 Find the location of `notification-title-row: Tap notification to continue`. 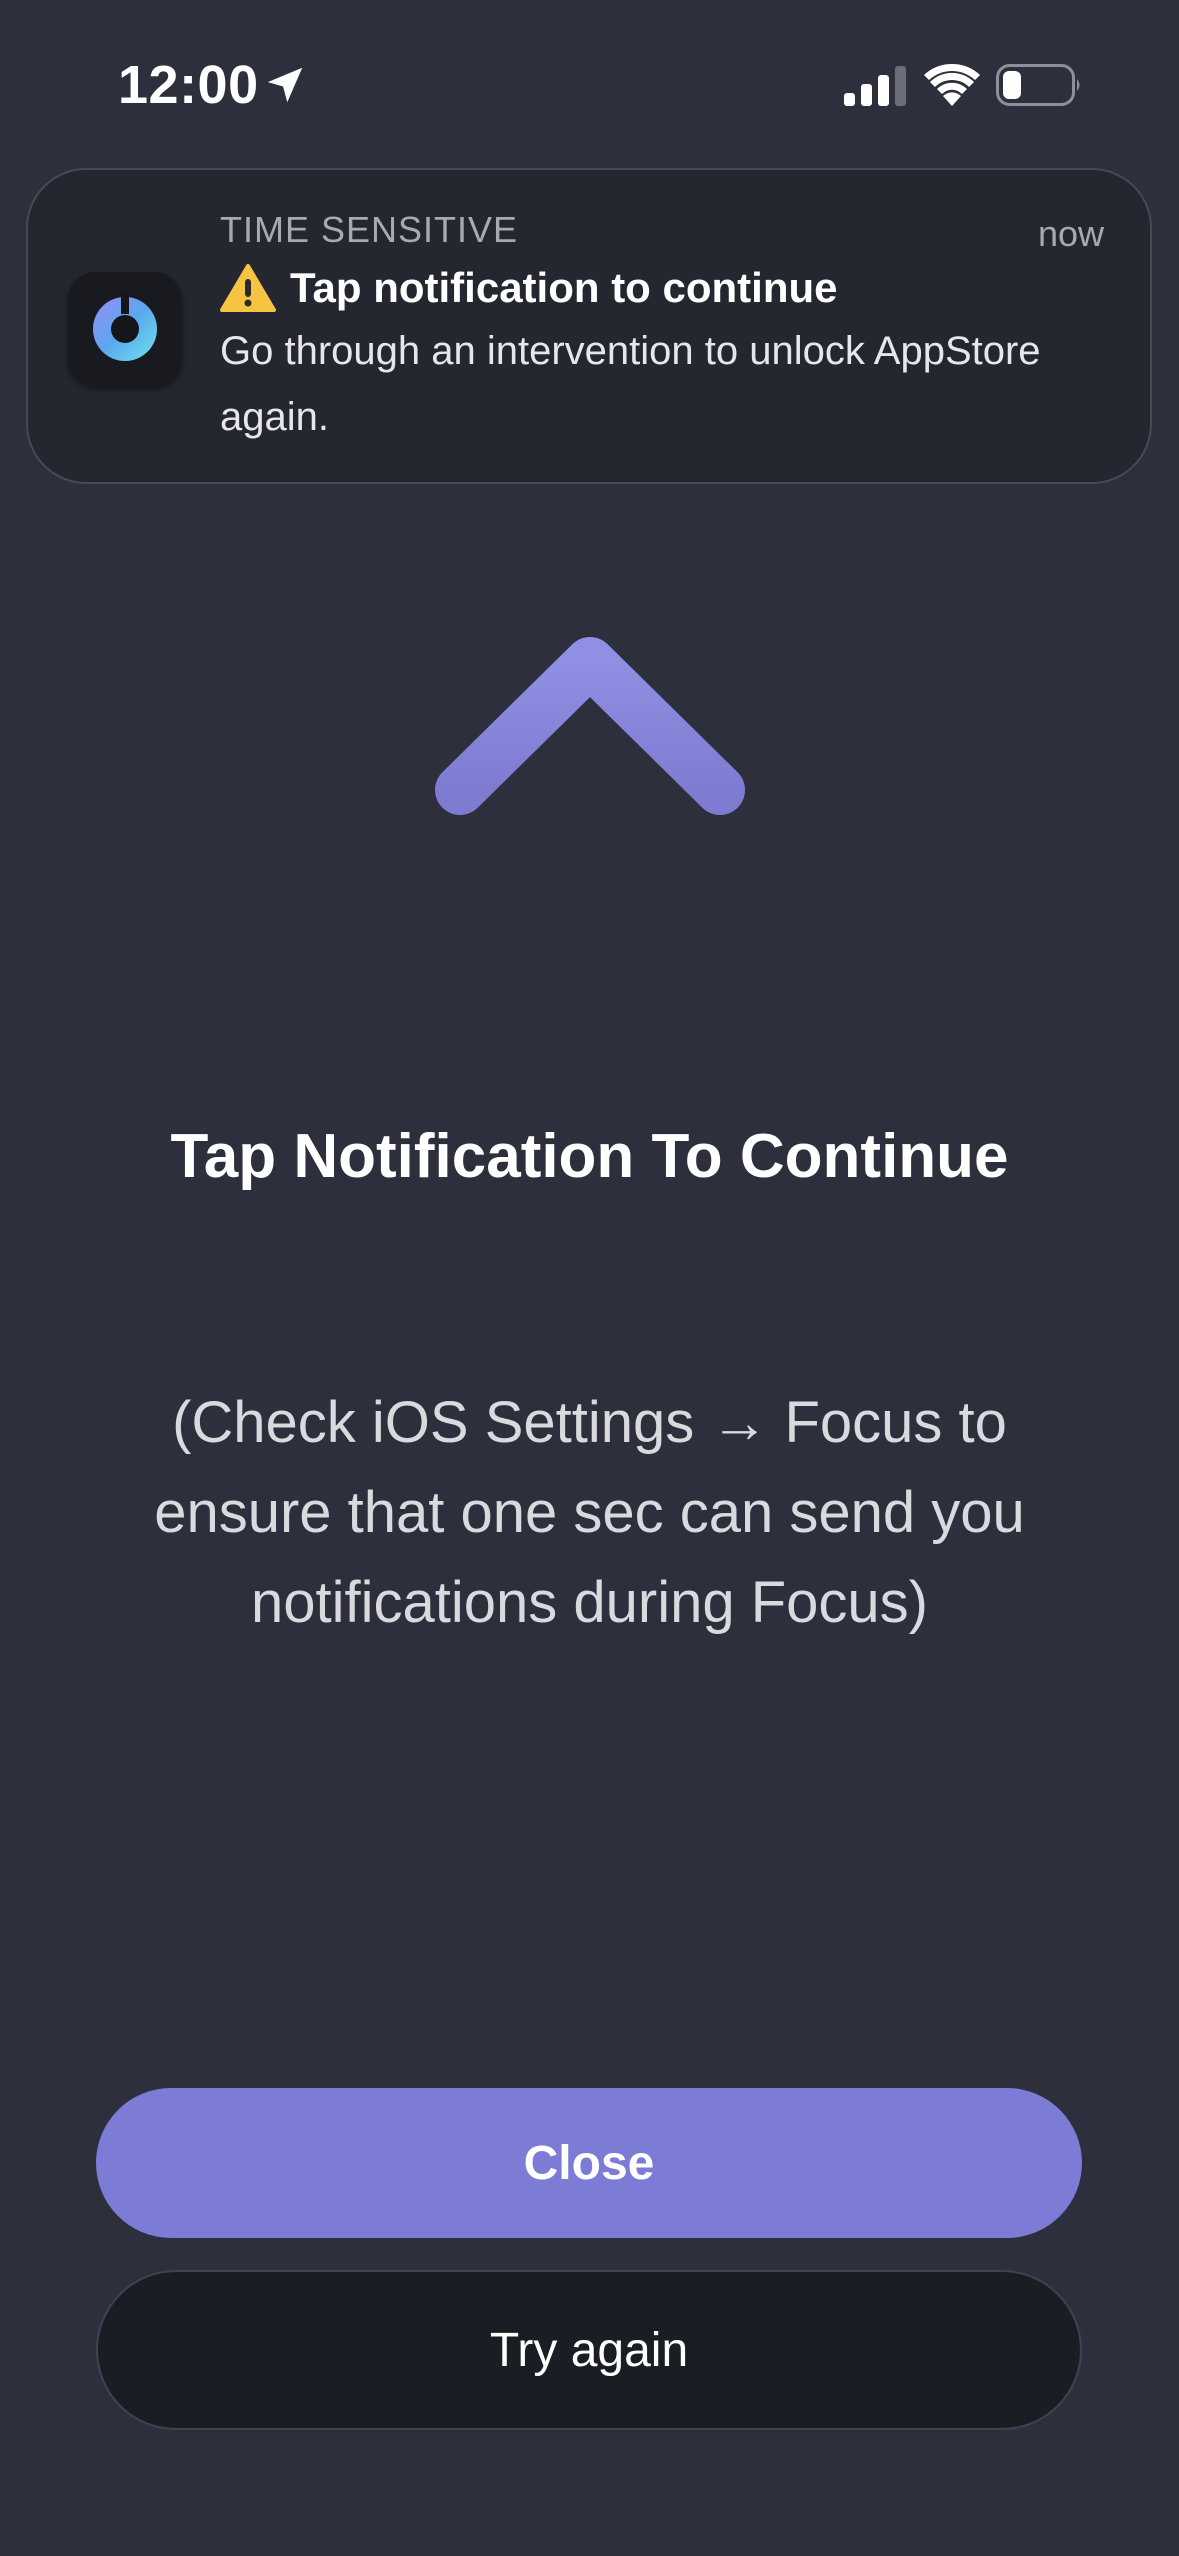

notification-title-row: Tap notification to continue is located at coordinates (529, 288).